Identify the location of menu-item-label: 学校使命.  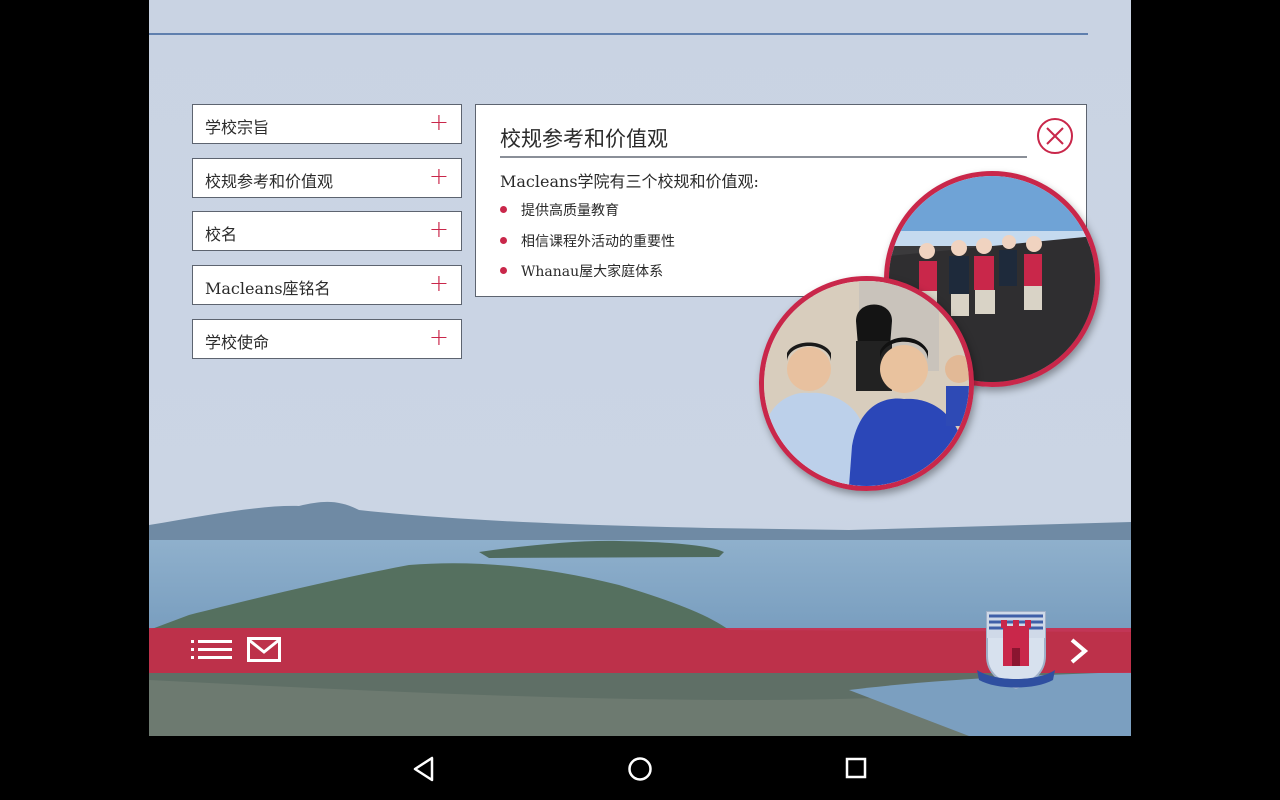
(237, 342).